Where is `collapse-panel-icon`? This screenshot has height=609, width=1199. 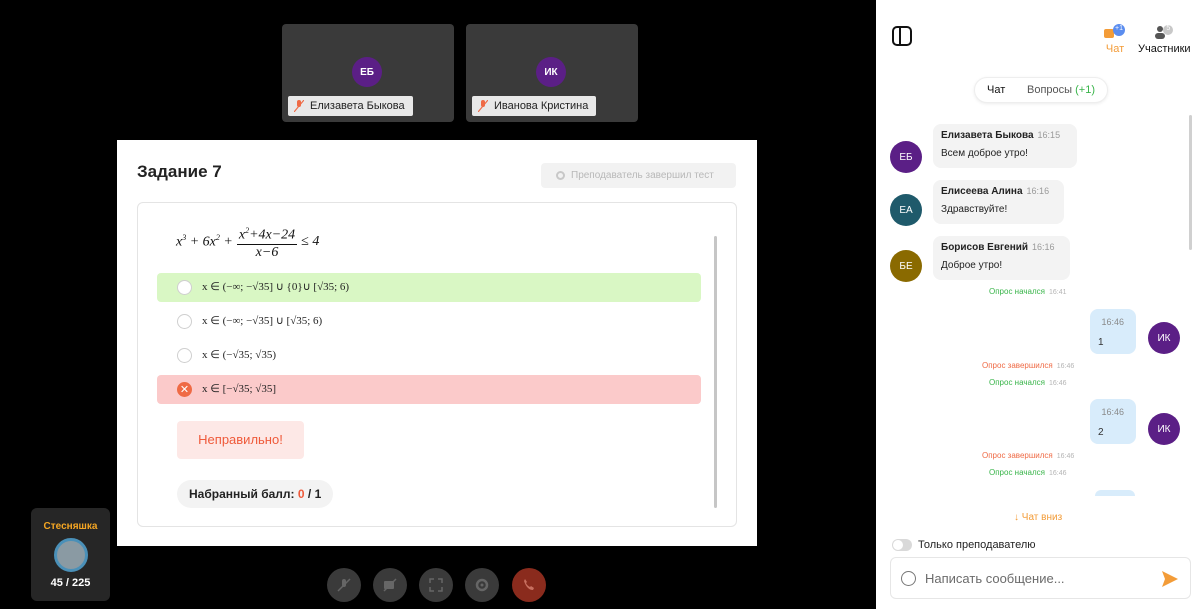 collapse-panel-icon is located at coordinates (902, 36).